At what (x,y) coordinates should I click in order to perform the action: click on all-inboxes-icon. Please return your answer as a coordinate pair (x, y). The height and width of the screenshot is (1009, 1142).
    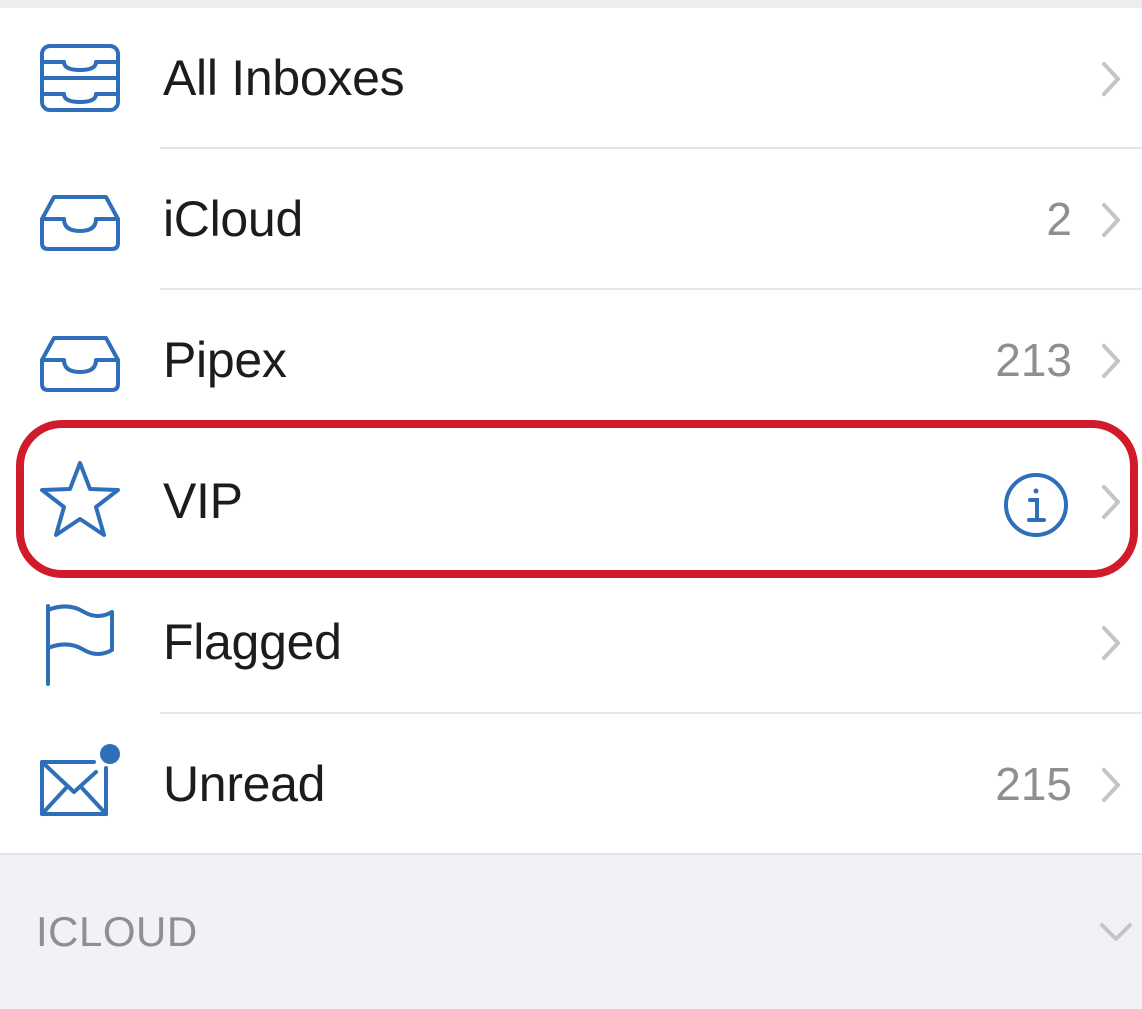
    Looking at the image, I should click on (80, 78).